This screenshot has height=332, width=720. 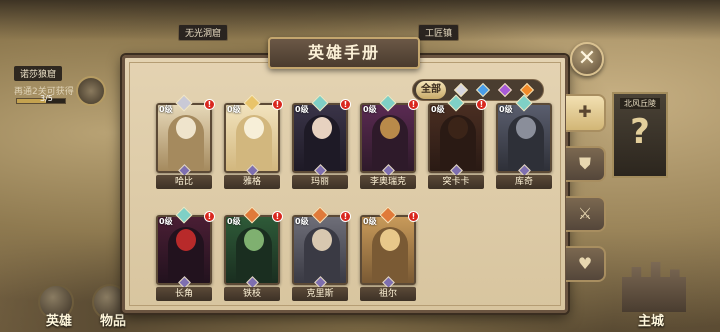 What do you see at coordinates (360, 20) in the screenshot?
I see `map-top-shade` at bounding box center [360, 20].